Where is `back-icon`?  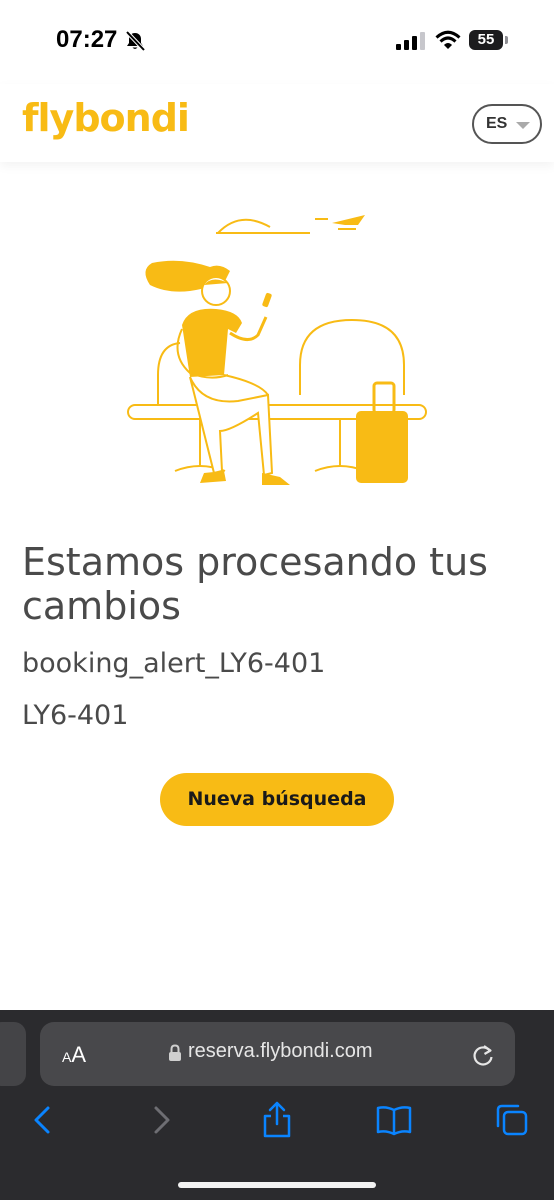
back-icon is located at coordinates (42, 1120).